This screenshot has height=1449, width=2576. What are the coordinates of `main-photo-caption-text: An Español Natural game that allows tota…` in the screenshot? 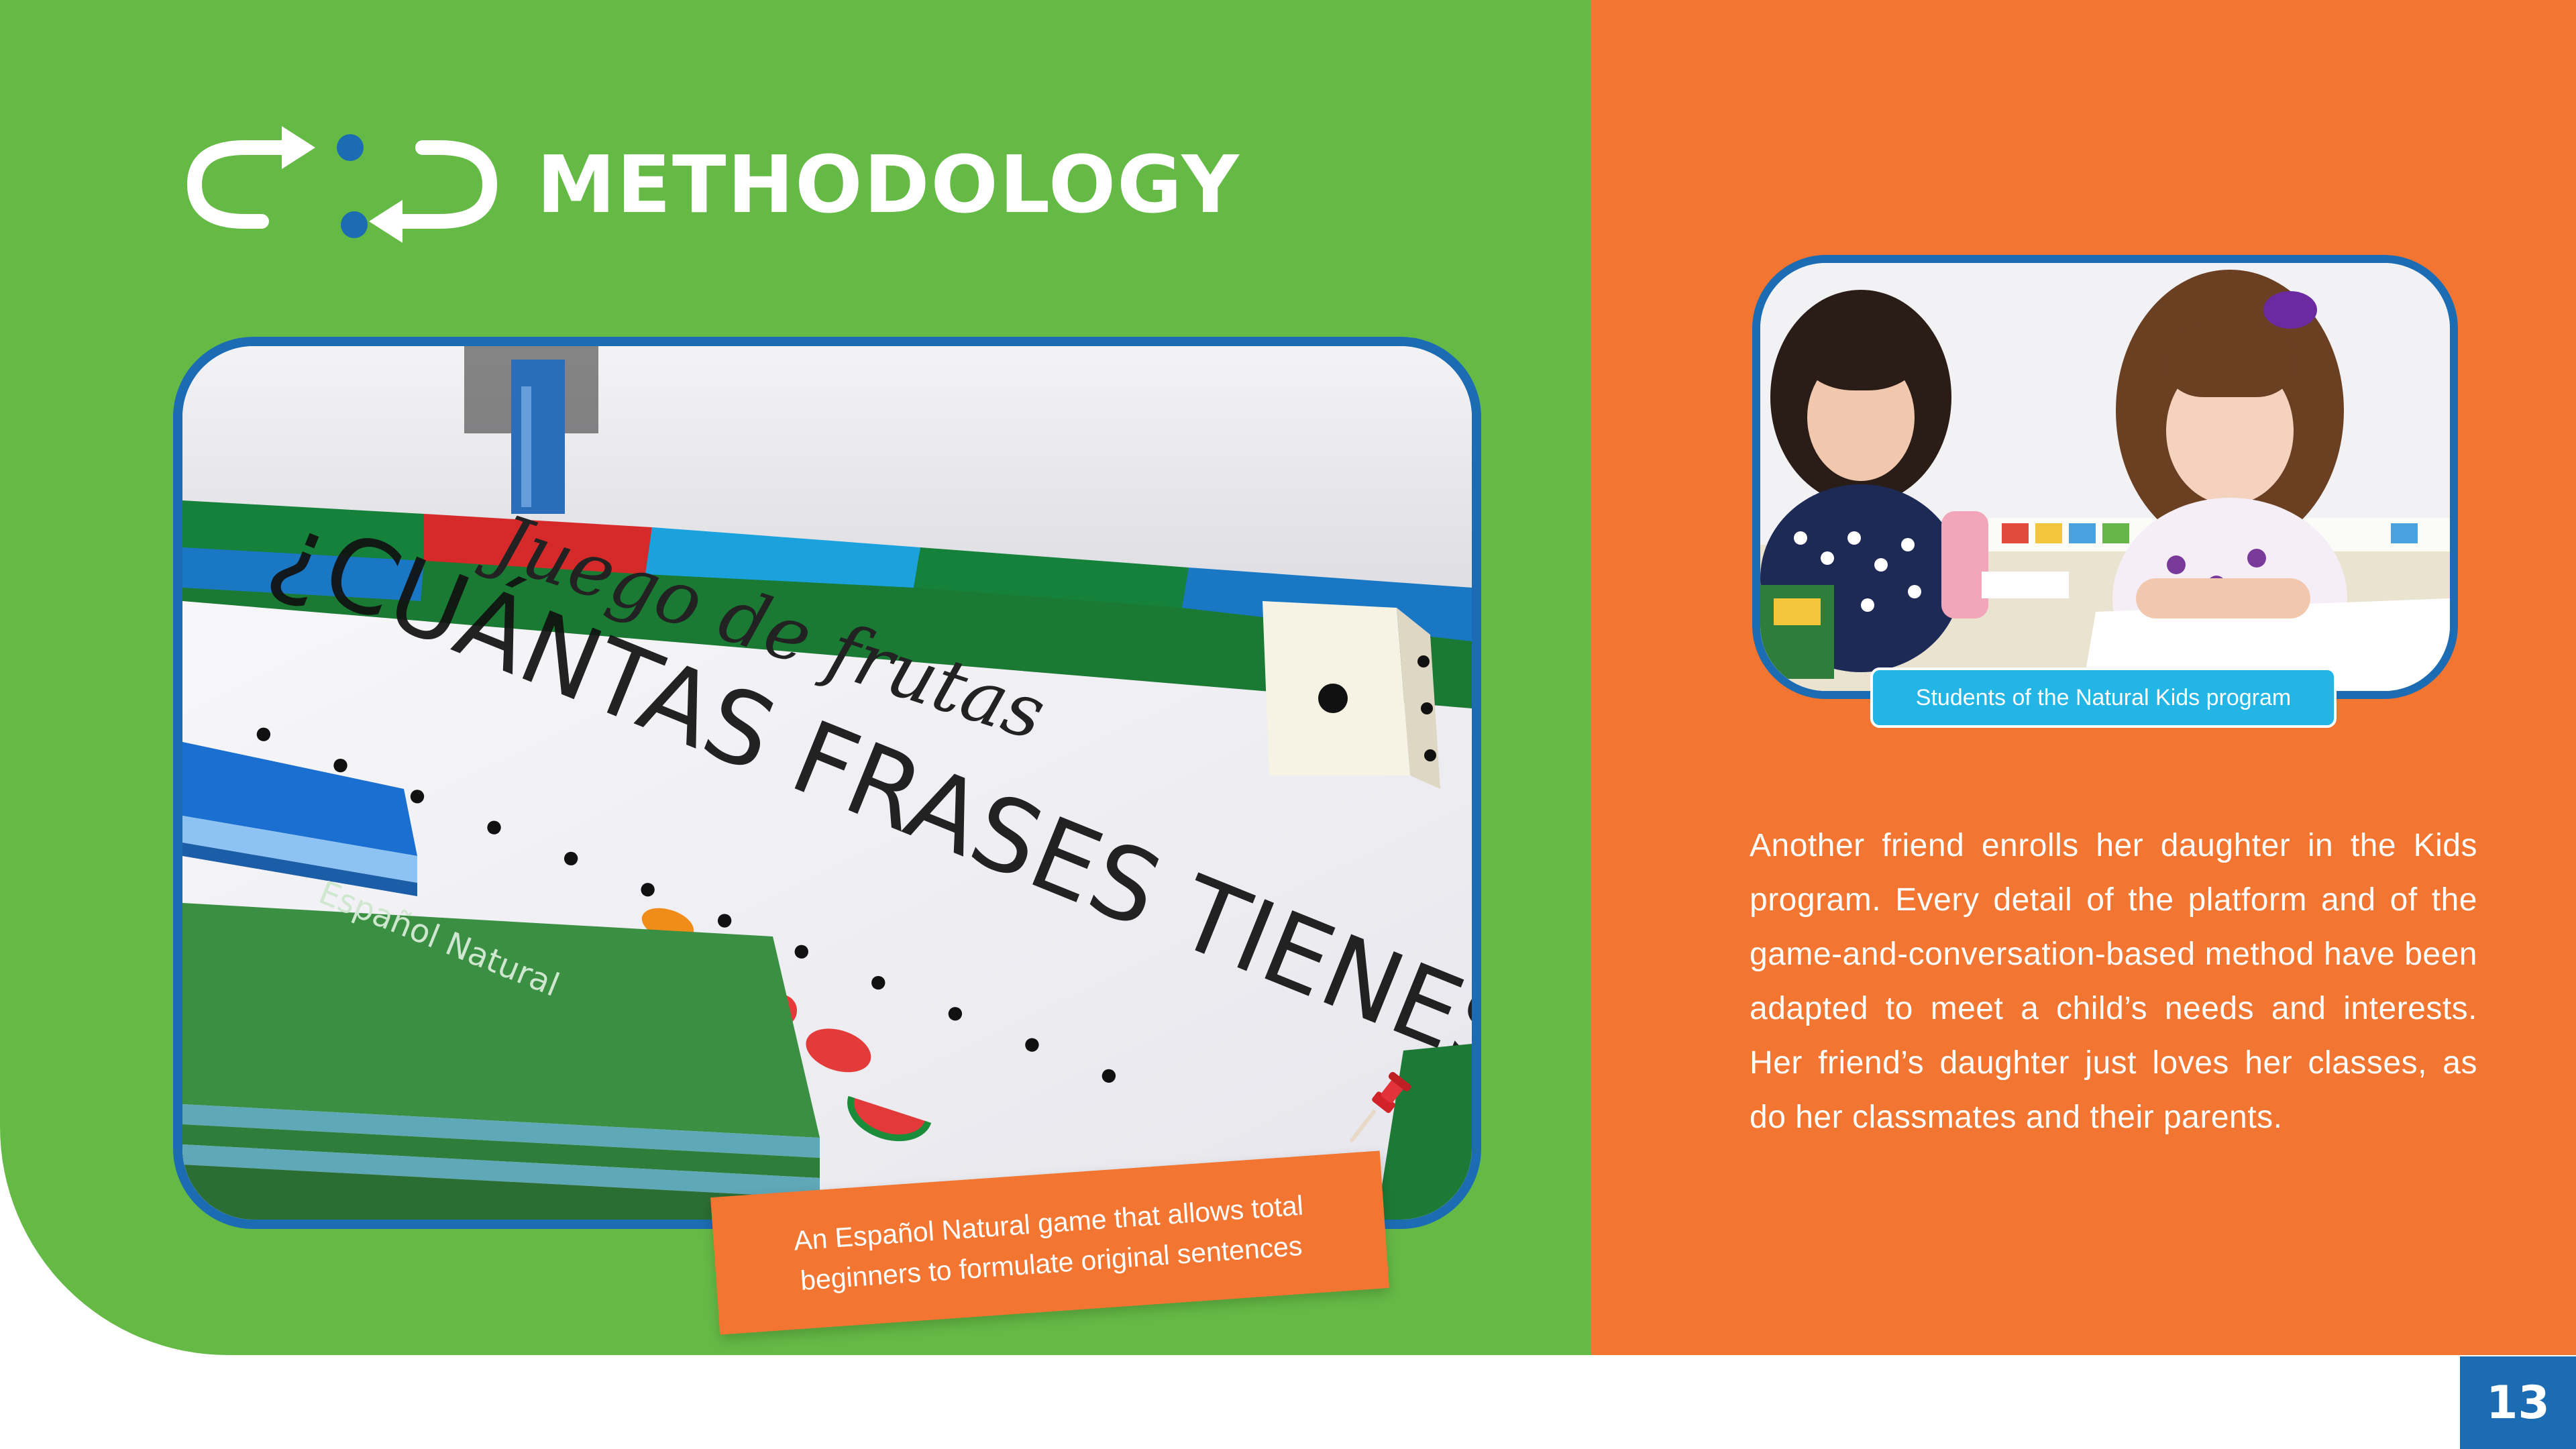 It's located at (1048, 1242).